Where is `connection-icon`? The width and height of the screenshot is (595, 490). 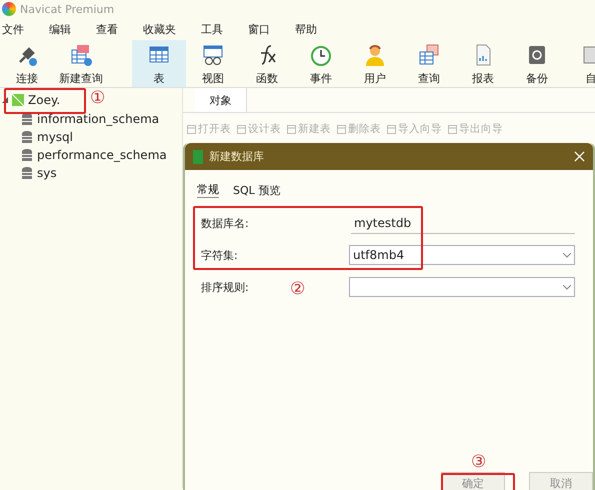 connection-icon is located at coordinates (18, 100).